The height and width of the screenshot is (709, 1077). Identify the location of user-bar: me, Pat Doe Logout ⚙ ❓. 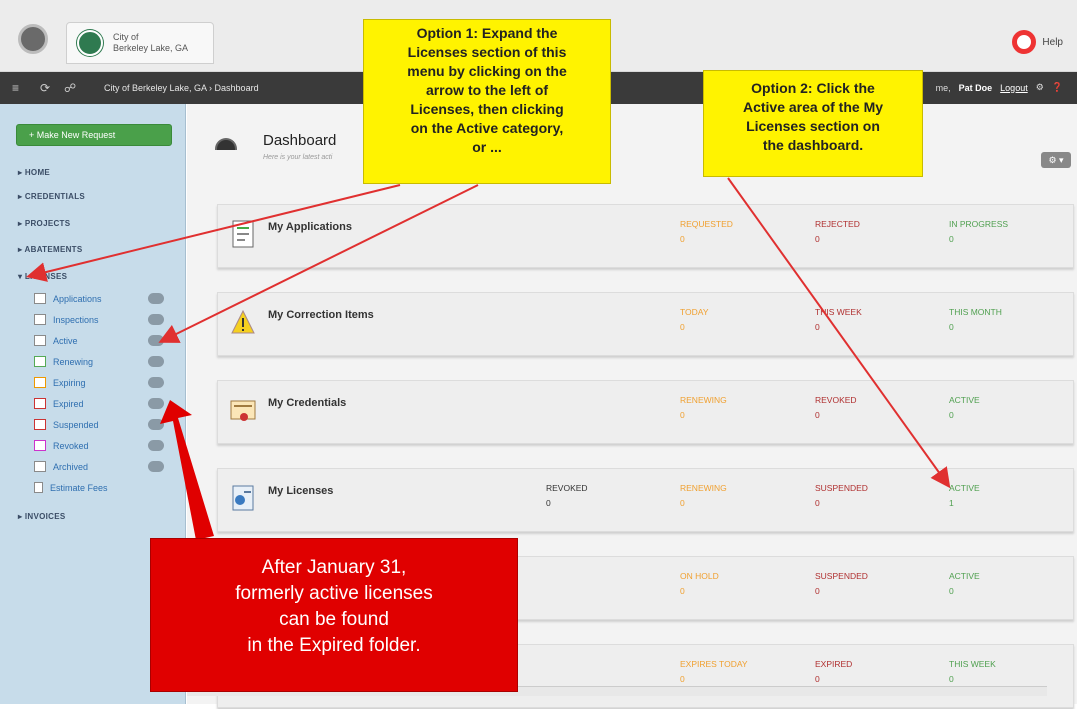
(999, 87).